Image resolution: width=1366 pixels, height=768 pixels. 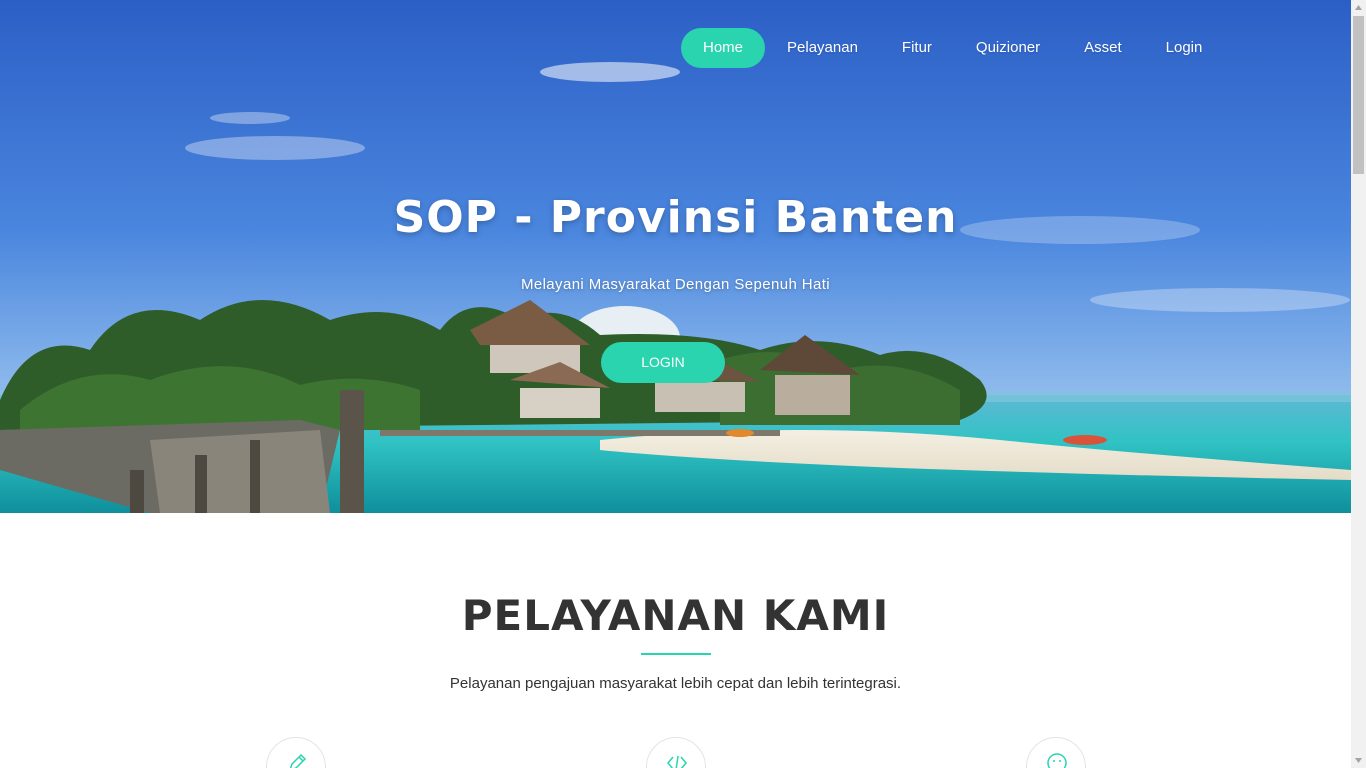 What do you see at coordinates (723, 48) in the screenshot?
I see `nav-item-home: Home` at bounding box center [723, 48].